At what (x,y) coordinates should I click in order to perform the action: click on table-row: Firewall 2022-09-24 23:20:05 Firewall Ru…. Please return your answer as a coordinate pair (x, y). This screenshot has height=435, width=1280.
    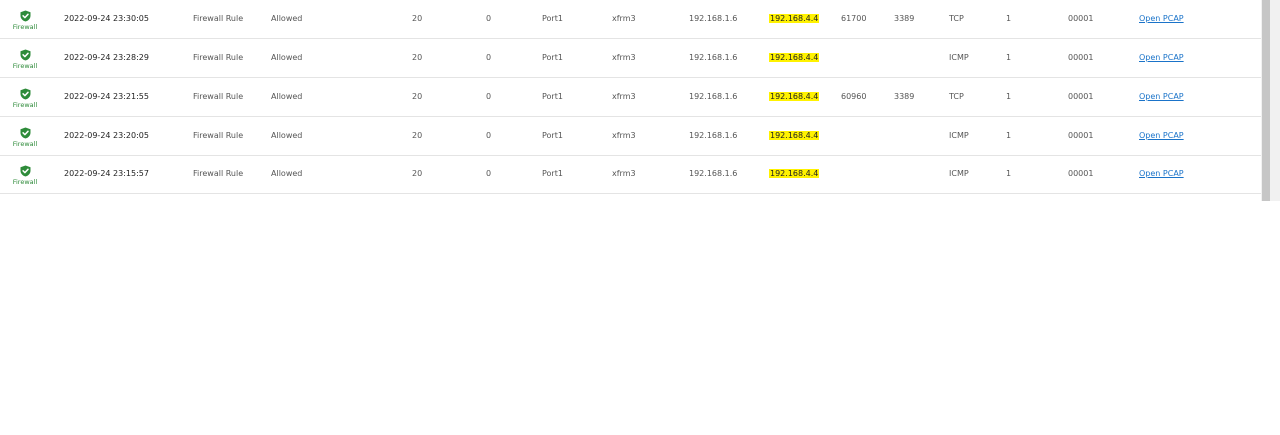
    Looking at the image, I should click on (630, 136).